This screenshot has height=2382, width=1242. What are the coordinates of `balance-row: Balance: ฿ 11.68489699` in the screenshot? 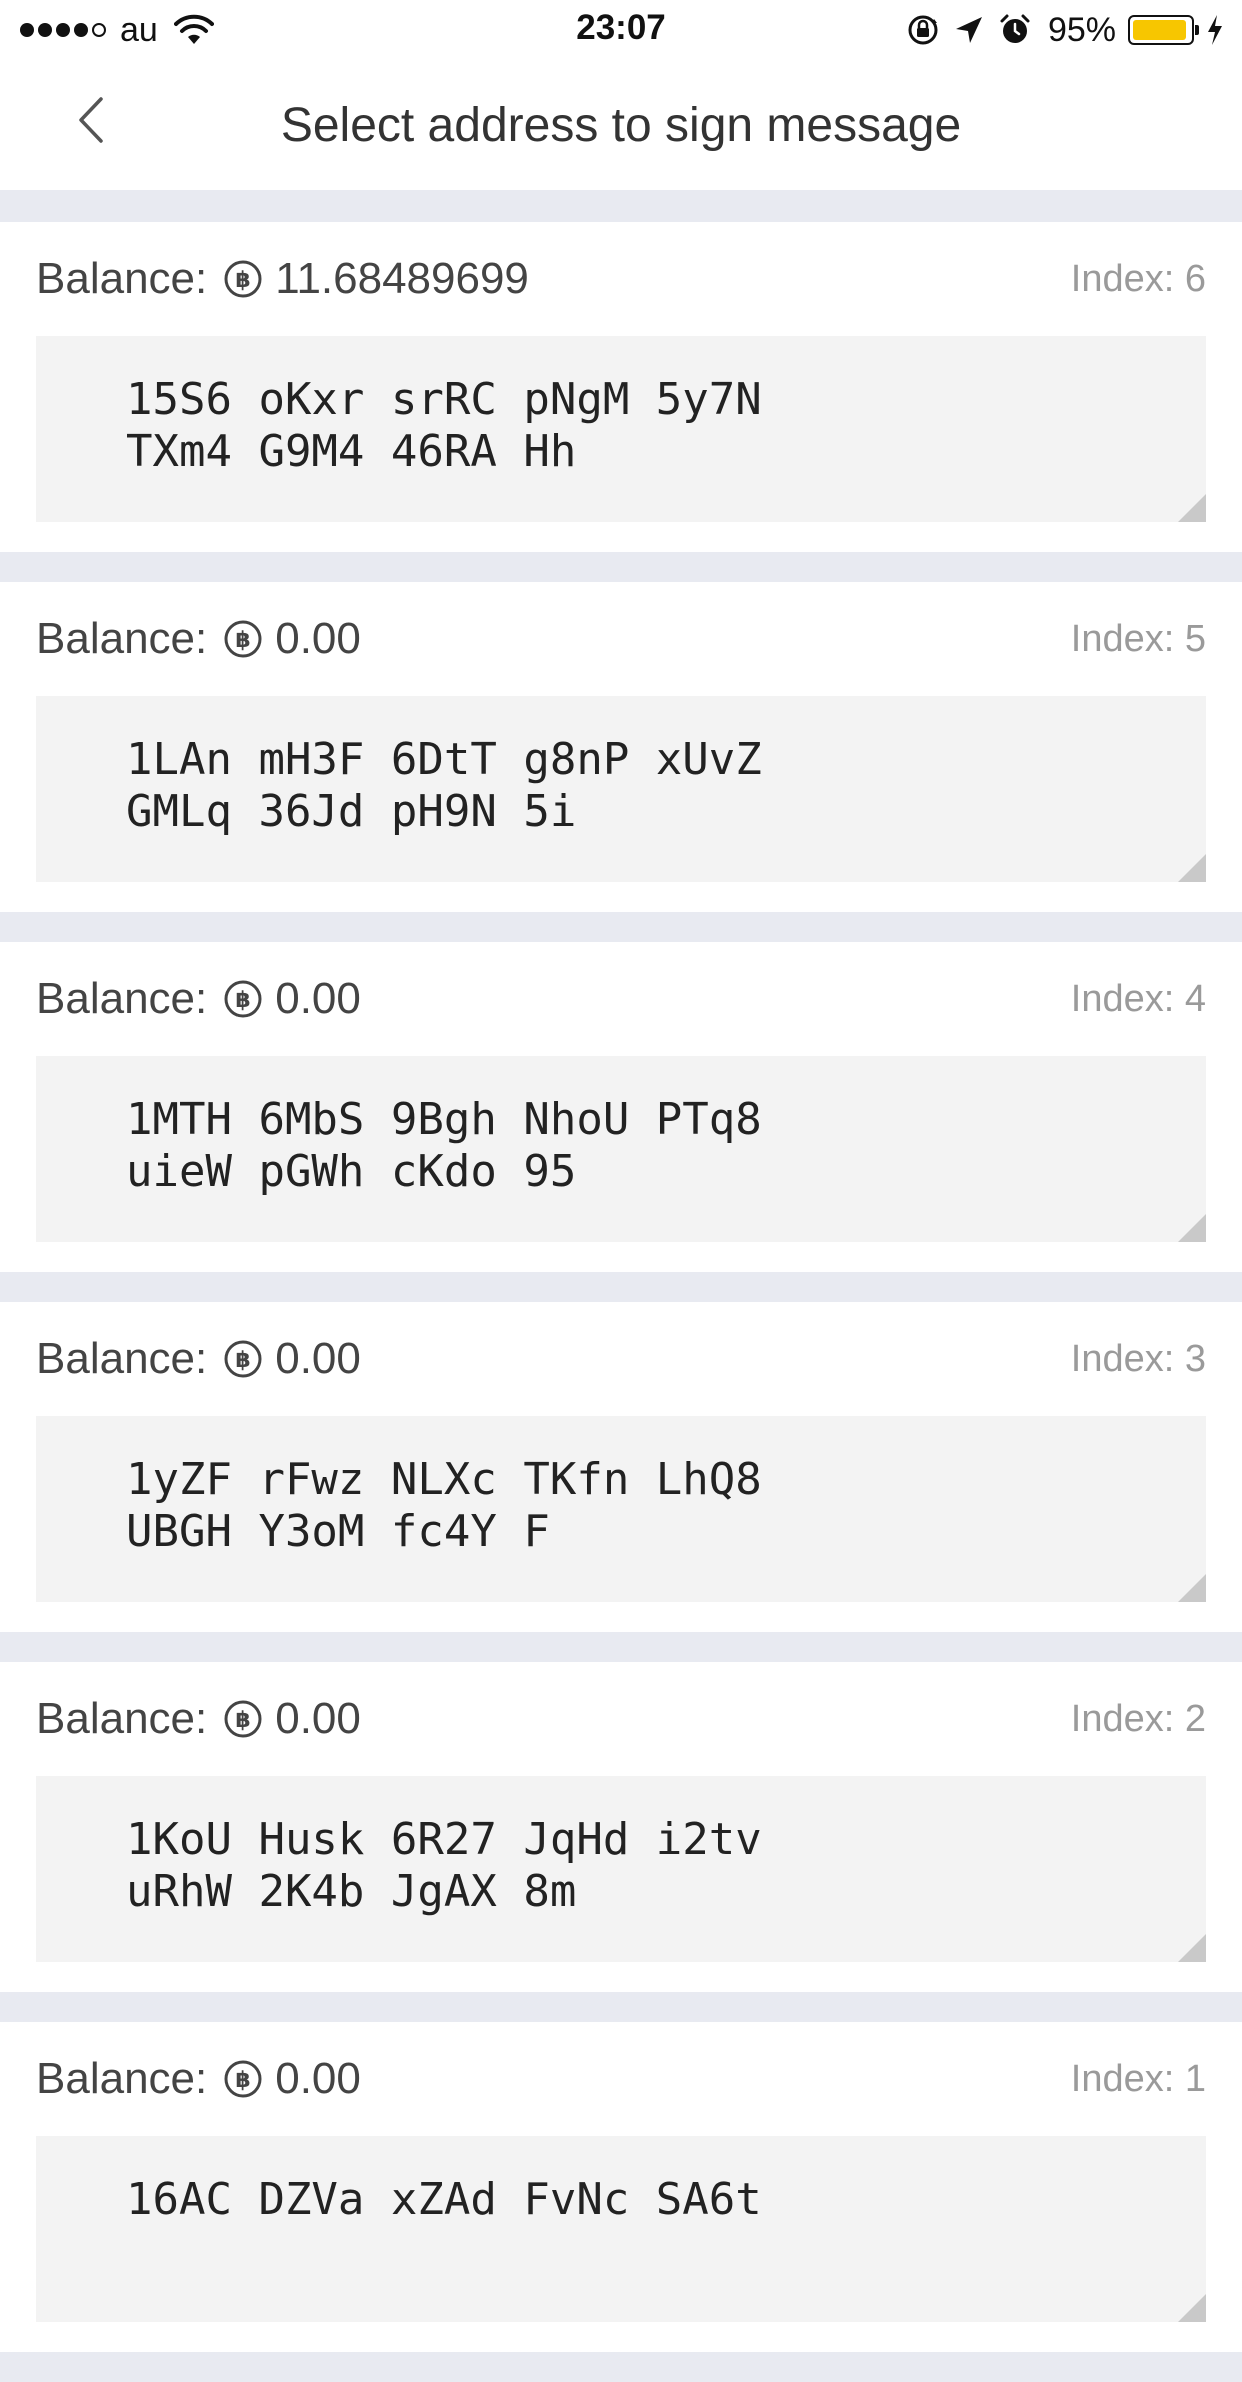 It's located at (282, 279).